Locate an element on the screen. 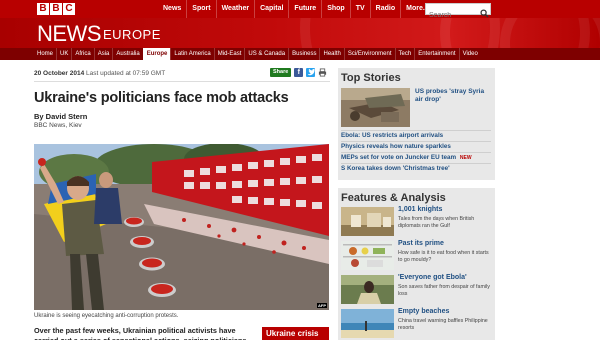 The width and height of the screenshot is (600, 340). top-nav-radio: Radio is located at coordinates (384, 9).